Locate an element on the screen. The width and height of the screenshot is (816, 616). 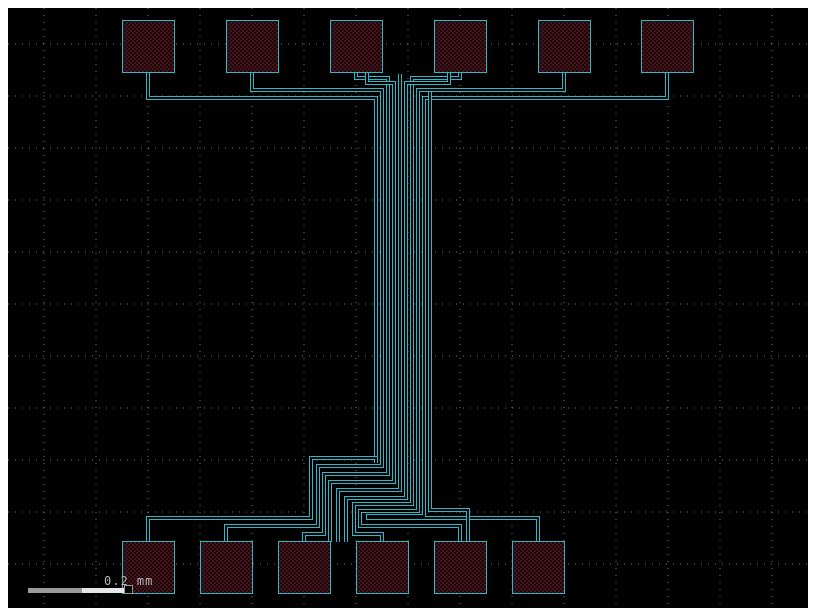
scale-handle is located at coordinates (128, 589).